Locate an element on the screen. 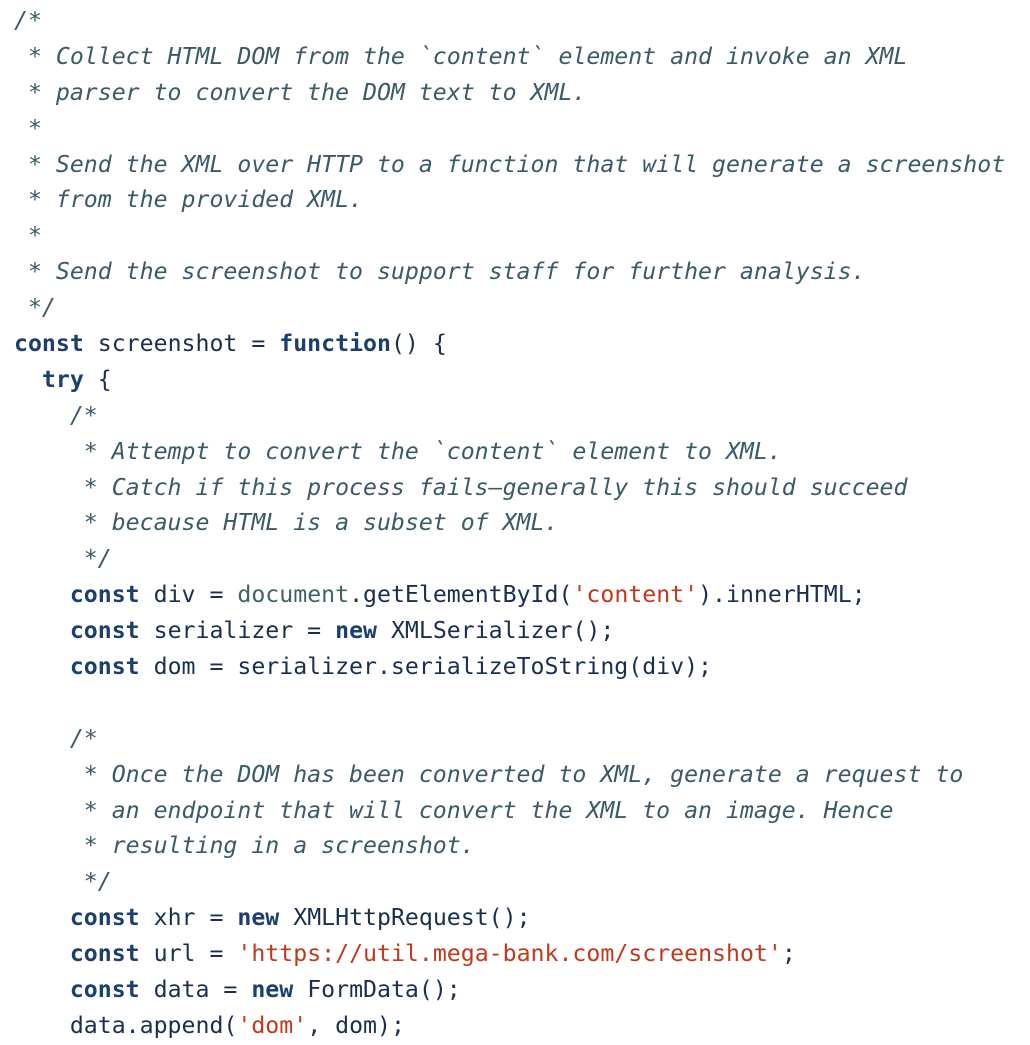 Image resolution: width=1030 pixels, height=1045 pixels. code-token-str: 'content' is located at coordinates (635, 595).